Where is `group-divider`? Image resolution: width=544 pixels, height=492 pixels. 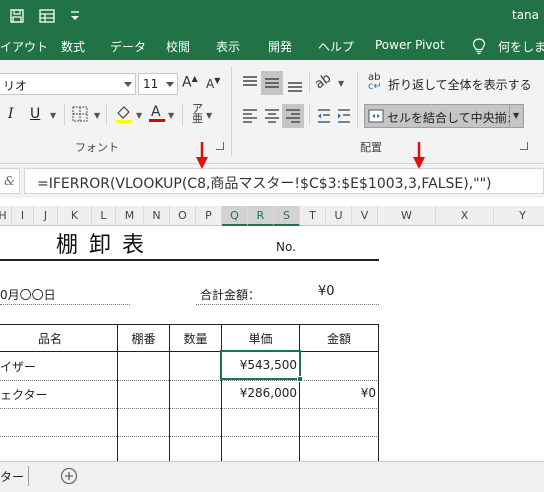
group-divider is located at coordinates (231, 111).